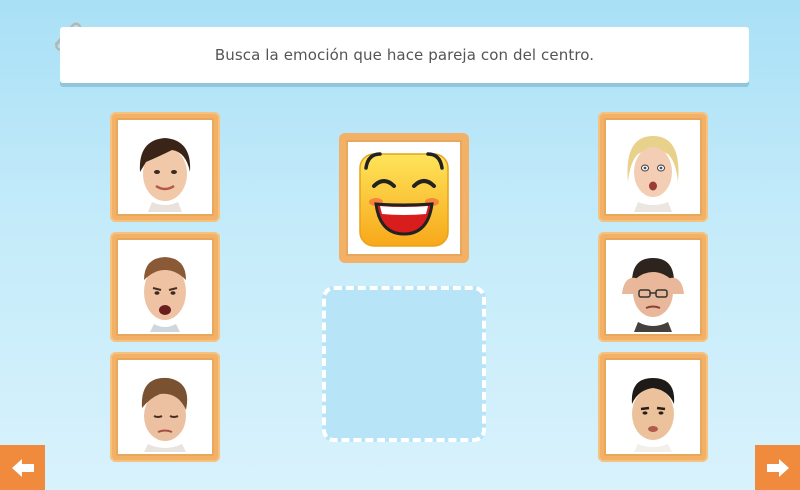 The image size is (800, 490). I want to click on next-button, so click(777, 467).